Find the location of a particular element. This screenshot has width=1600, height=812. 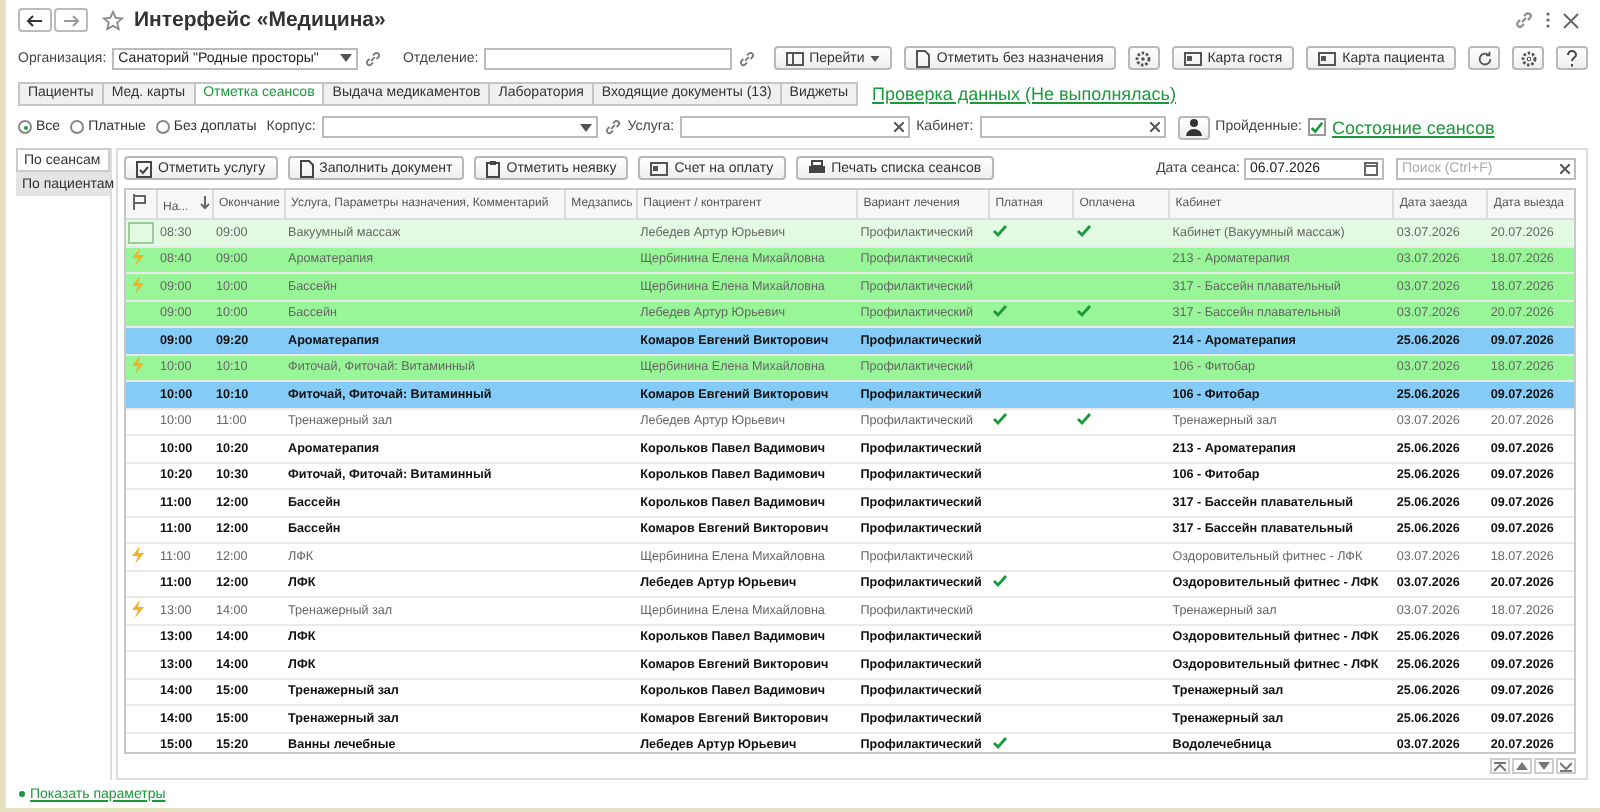

column-header is located at coordinates (141, 204).